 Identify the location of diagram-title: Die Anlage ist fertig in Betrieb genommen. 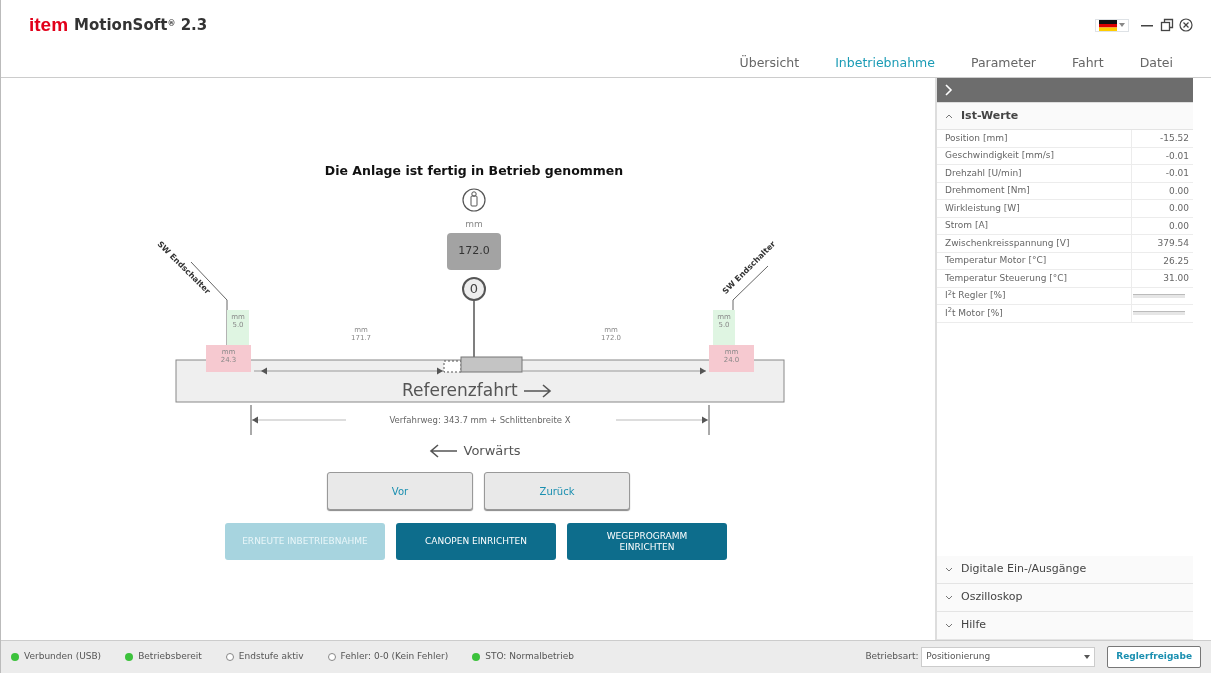
(474, 171).